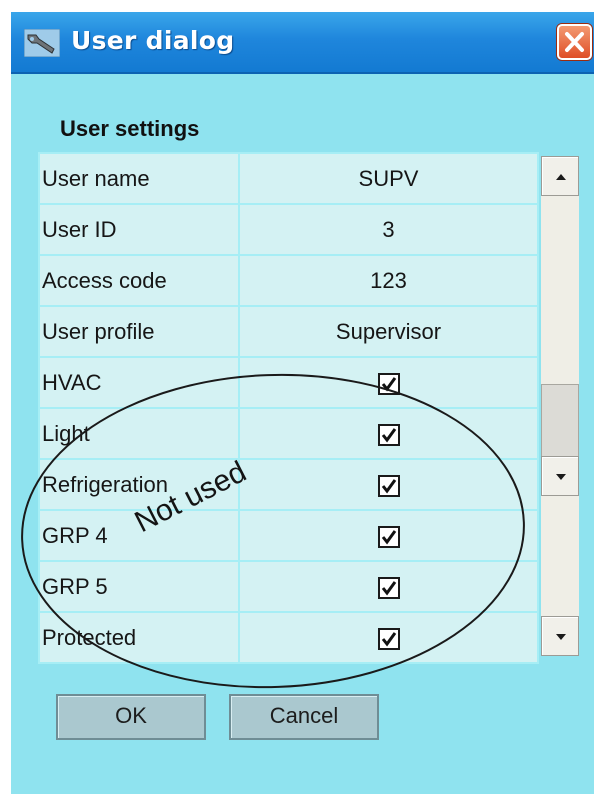  Describe the element at coordinates (139, 433) in the screenshot. I see `setting-label-light: Light` at that location.